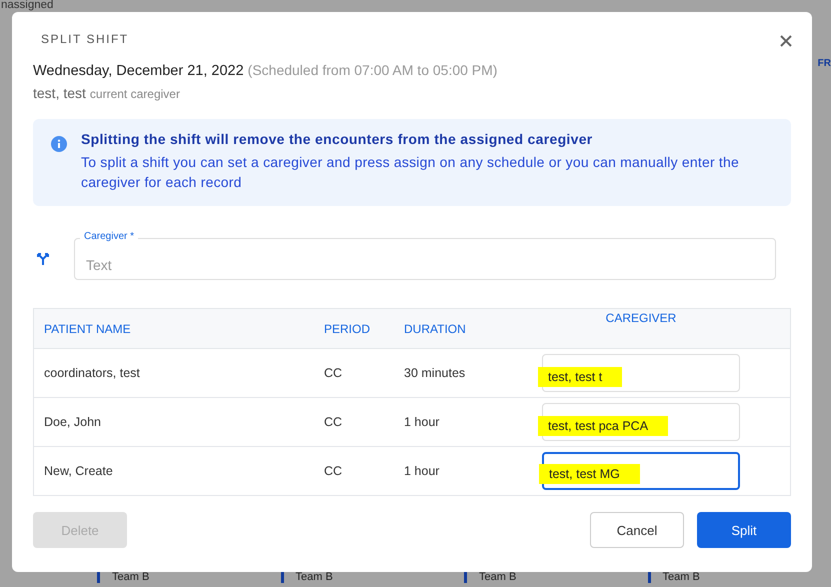  Describe the element at coordinates (786, 41) in the screenshot. I see `close-button` at that location.